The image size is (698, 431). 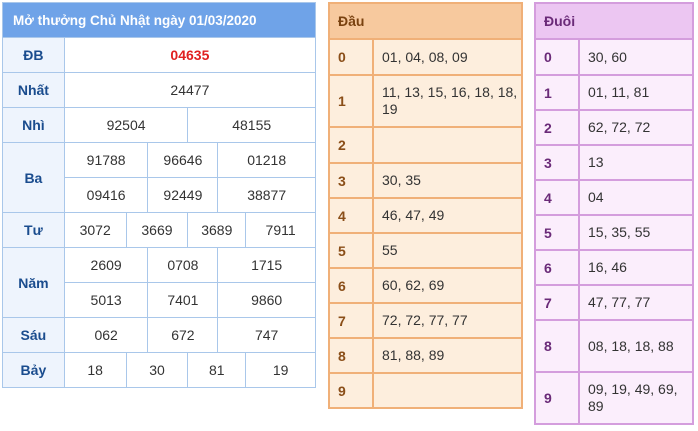 What do you see at coordinates (280, 230) in the screenshot?
I see `prize-tu-value: 7911` at bounding box center [280, 230].